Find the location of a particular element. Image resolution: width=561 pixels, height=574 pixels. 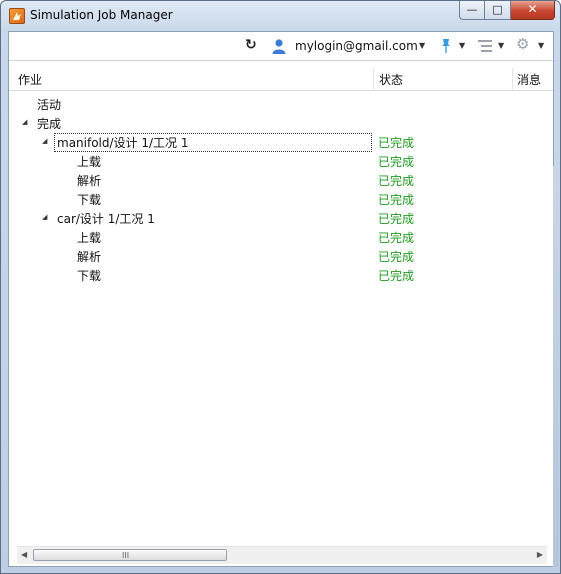

scroll-left-icon: ◀ is located at coordinates (24, 554).